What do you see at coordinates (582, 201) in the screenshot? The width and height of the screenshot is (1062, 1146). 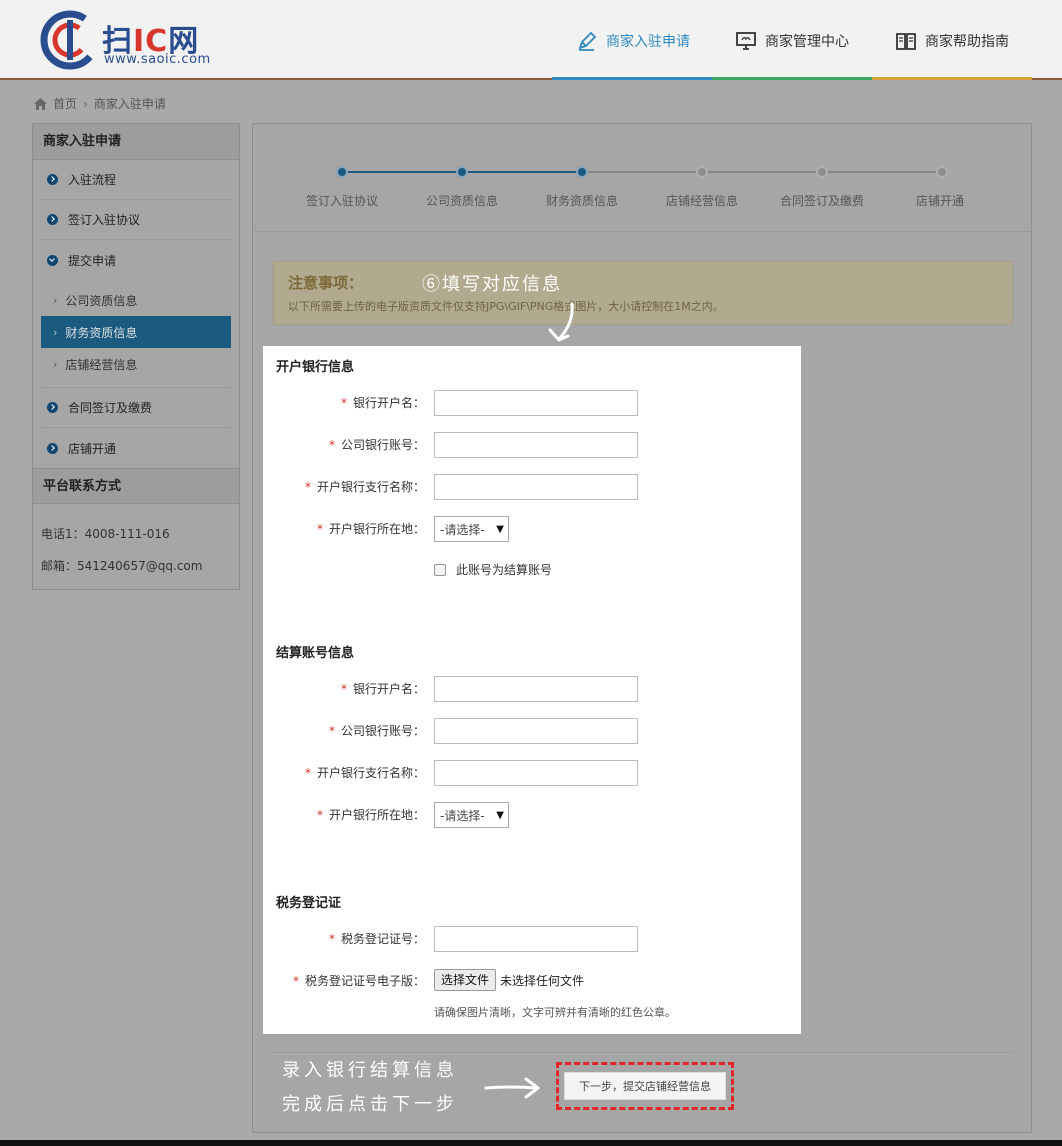 I see `step-label: 财务资质信息` at bounding box center [582, 201].